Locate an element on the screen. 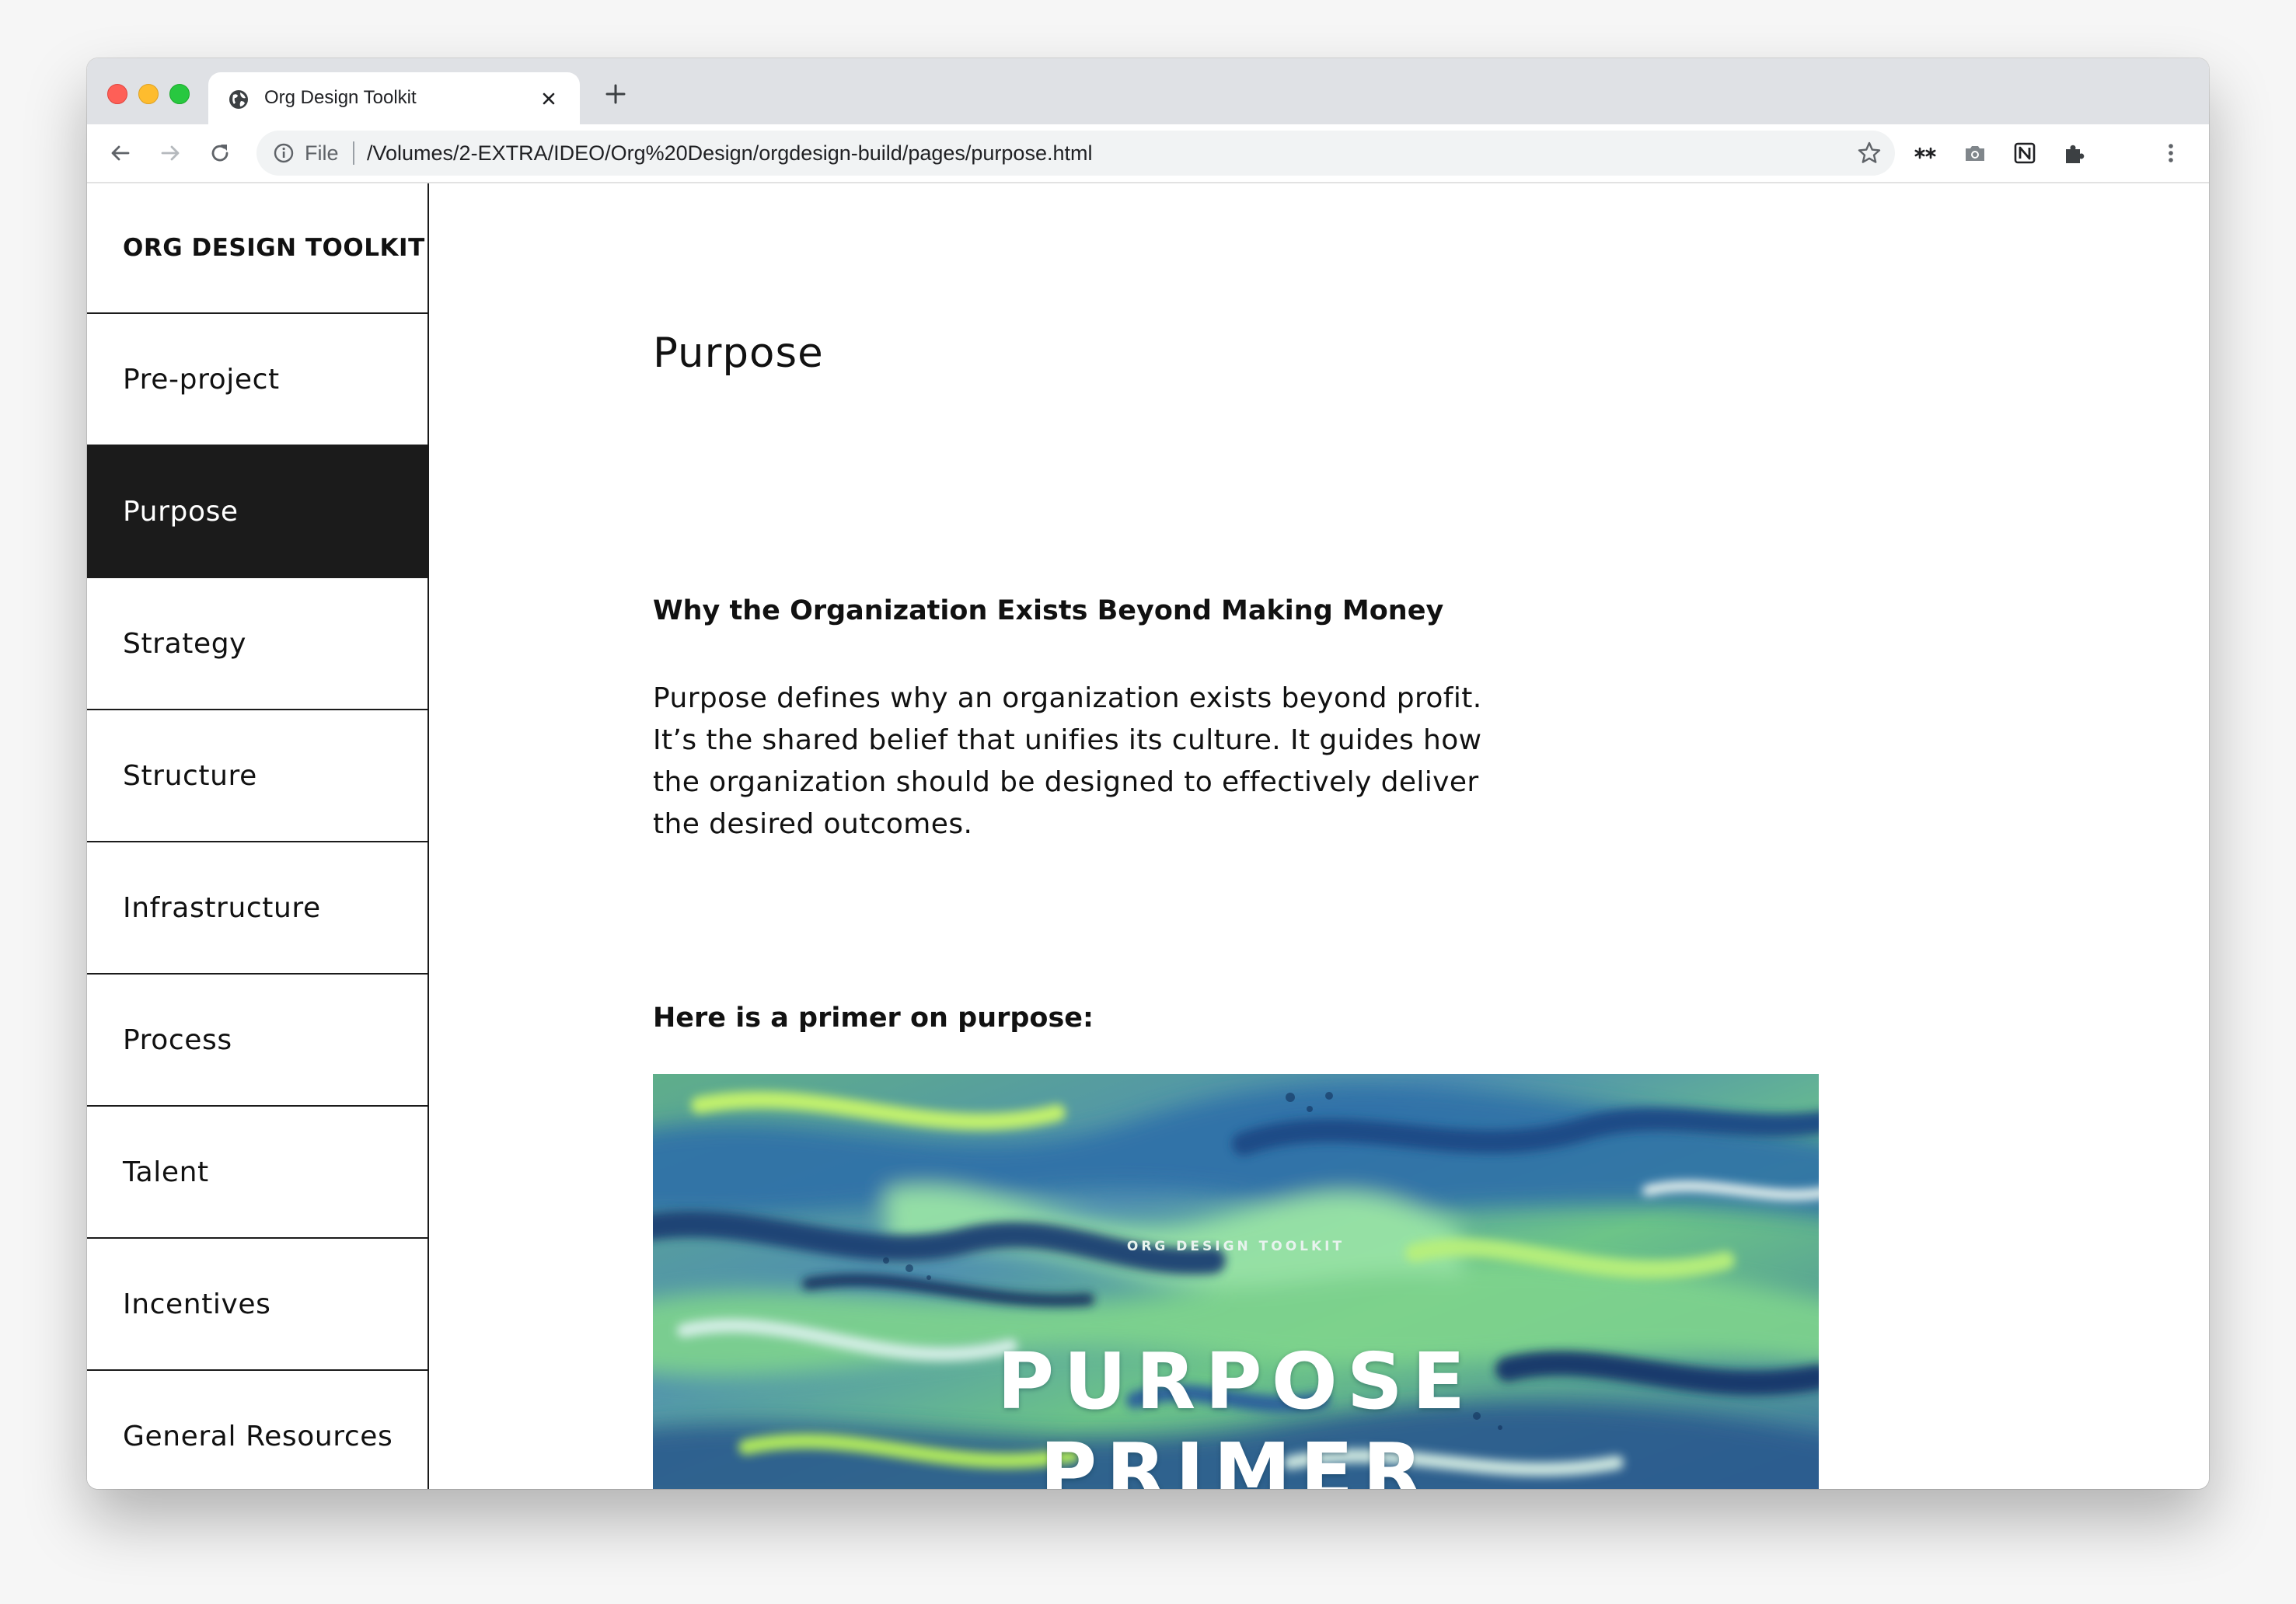 The height and width of the screenshot is (1604, 2296). sidebar-item-talent: Talent is located at coordinates (257, 1173).